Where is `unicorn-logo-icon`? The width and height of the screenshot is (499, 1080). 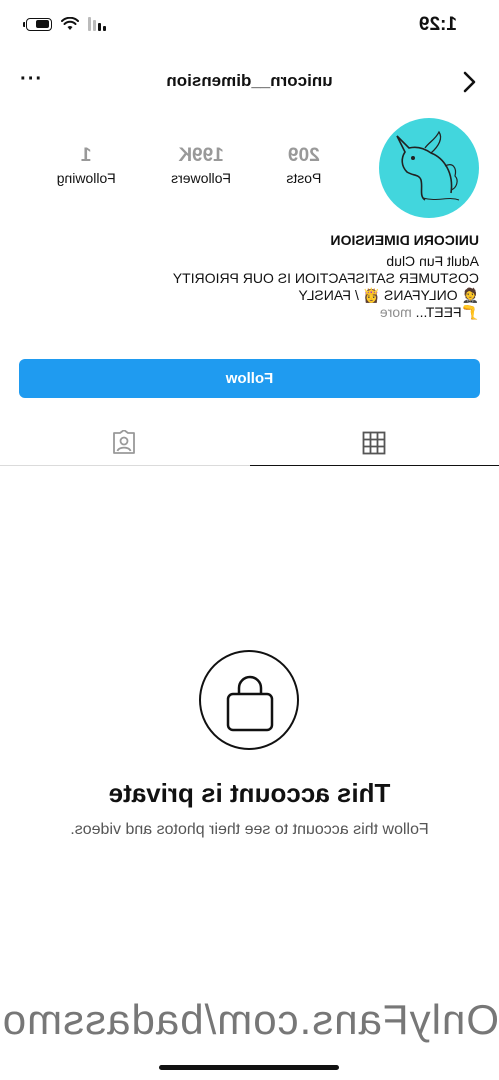
unicorn-logo-icon is located at coordinates (428, 165).